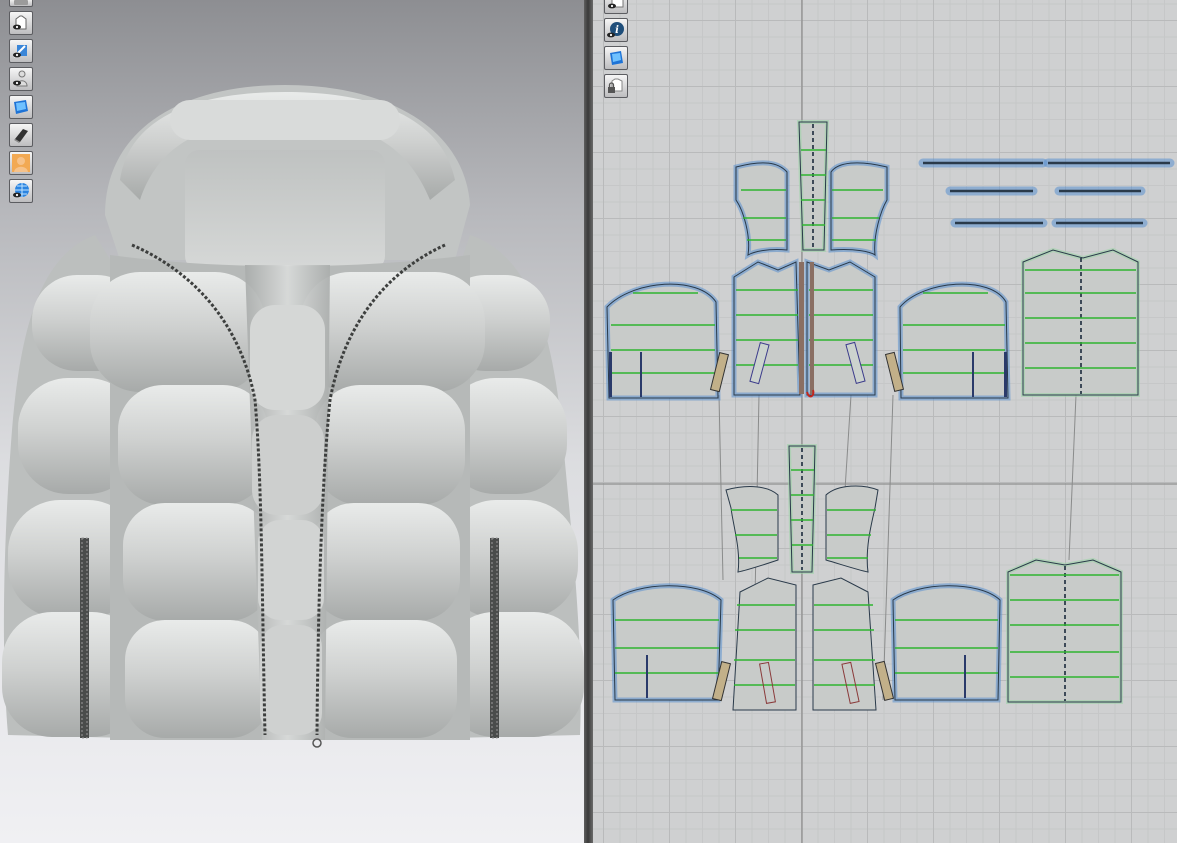 This screenshot has height=843, width=1177. Describe the element at coordinates (813, 186) in the screenshot. I see `hood-center-panel` at that location.